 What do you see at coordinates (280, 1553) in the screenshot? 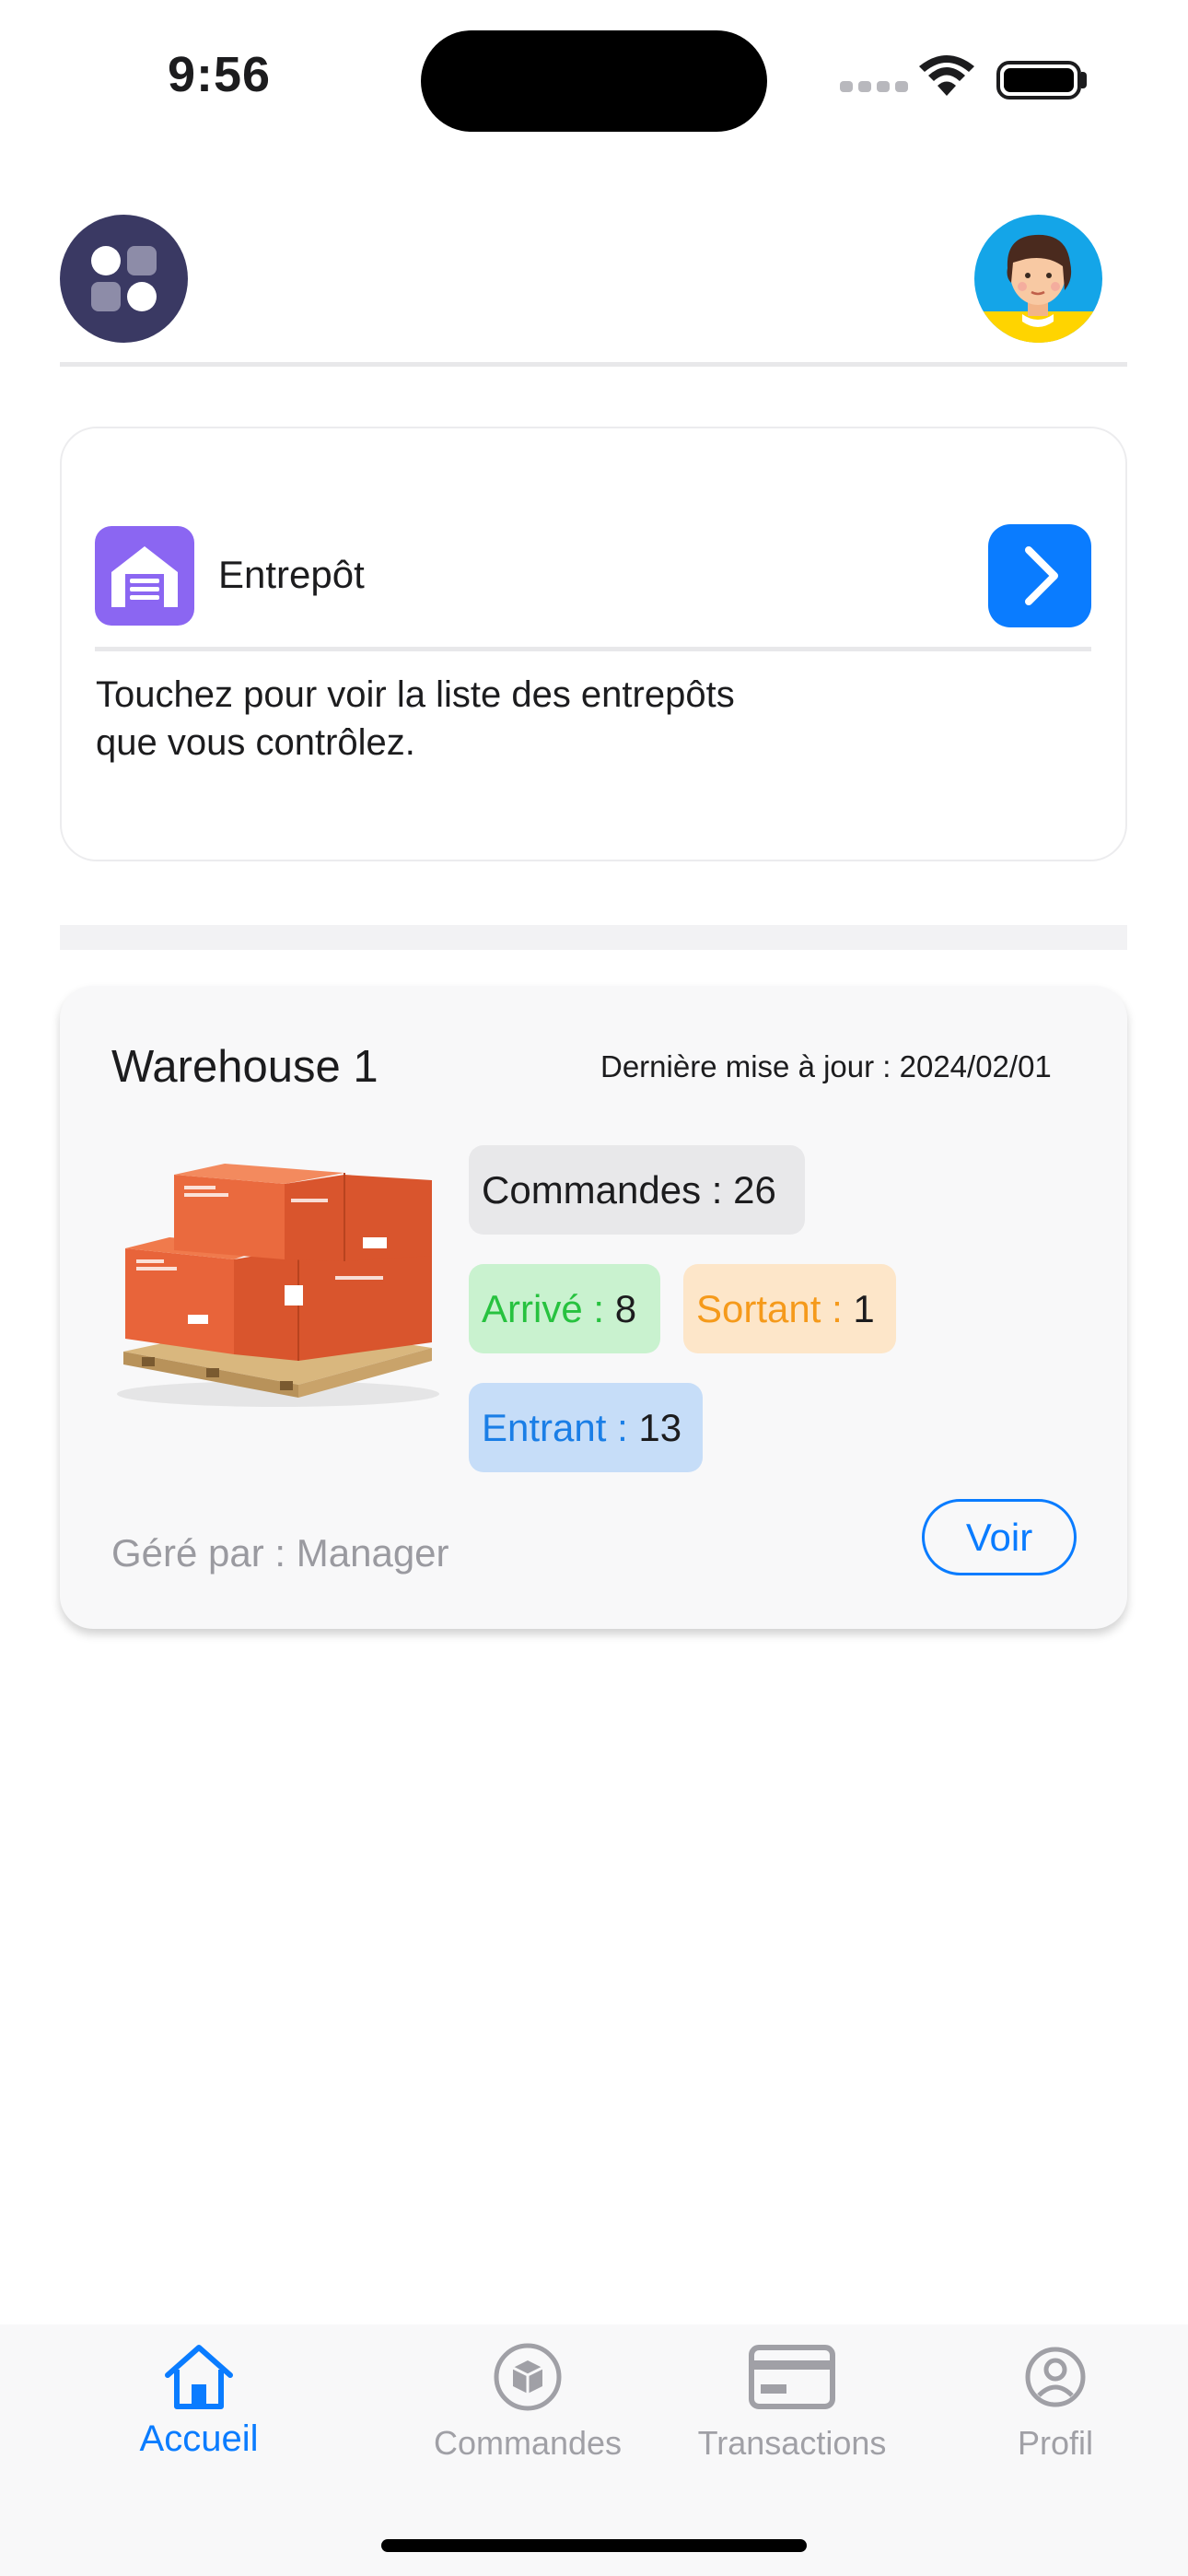
I see `managed-by-label: Géré par : Manager` at bounding box center [280, 1553].